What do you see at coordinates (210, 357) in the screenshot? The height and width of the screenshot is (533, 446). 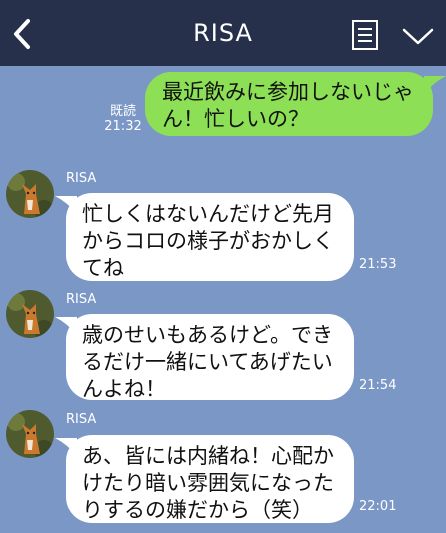 I see `received-message-bubble: 歳のせいもあるけど。でき るだけ一緒にいてあげたい んよね！` at bounding box center [210, 357].